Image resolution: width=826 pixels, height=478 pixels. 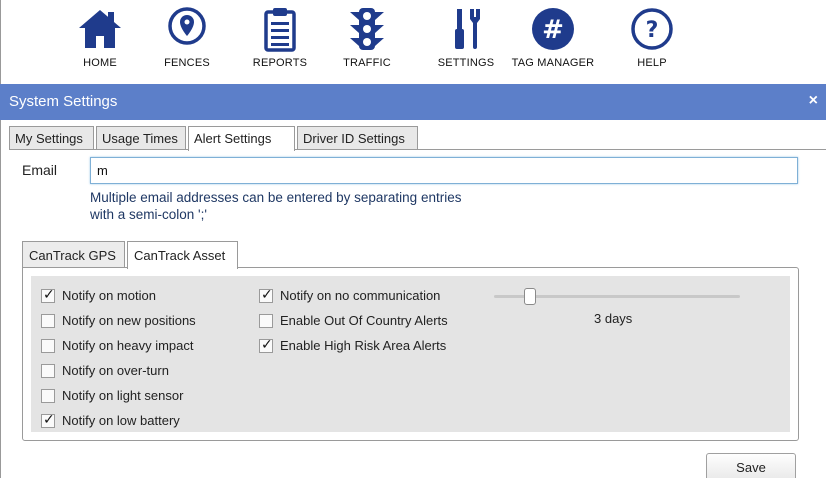 I want to click on notify-low-battery-checkbox: Notify on low battery, so click(x=110, y=420).